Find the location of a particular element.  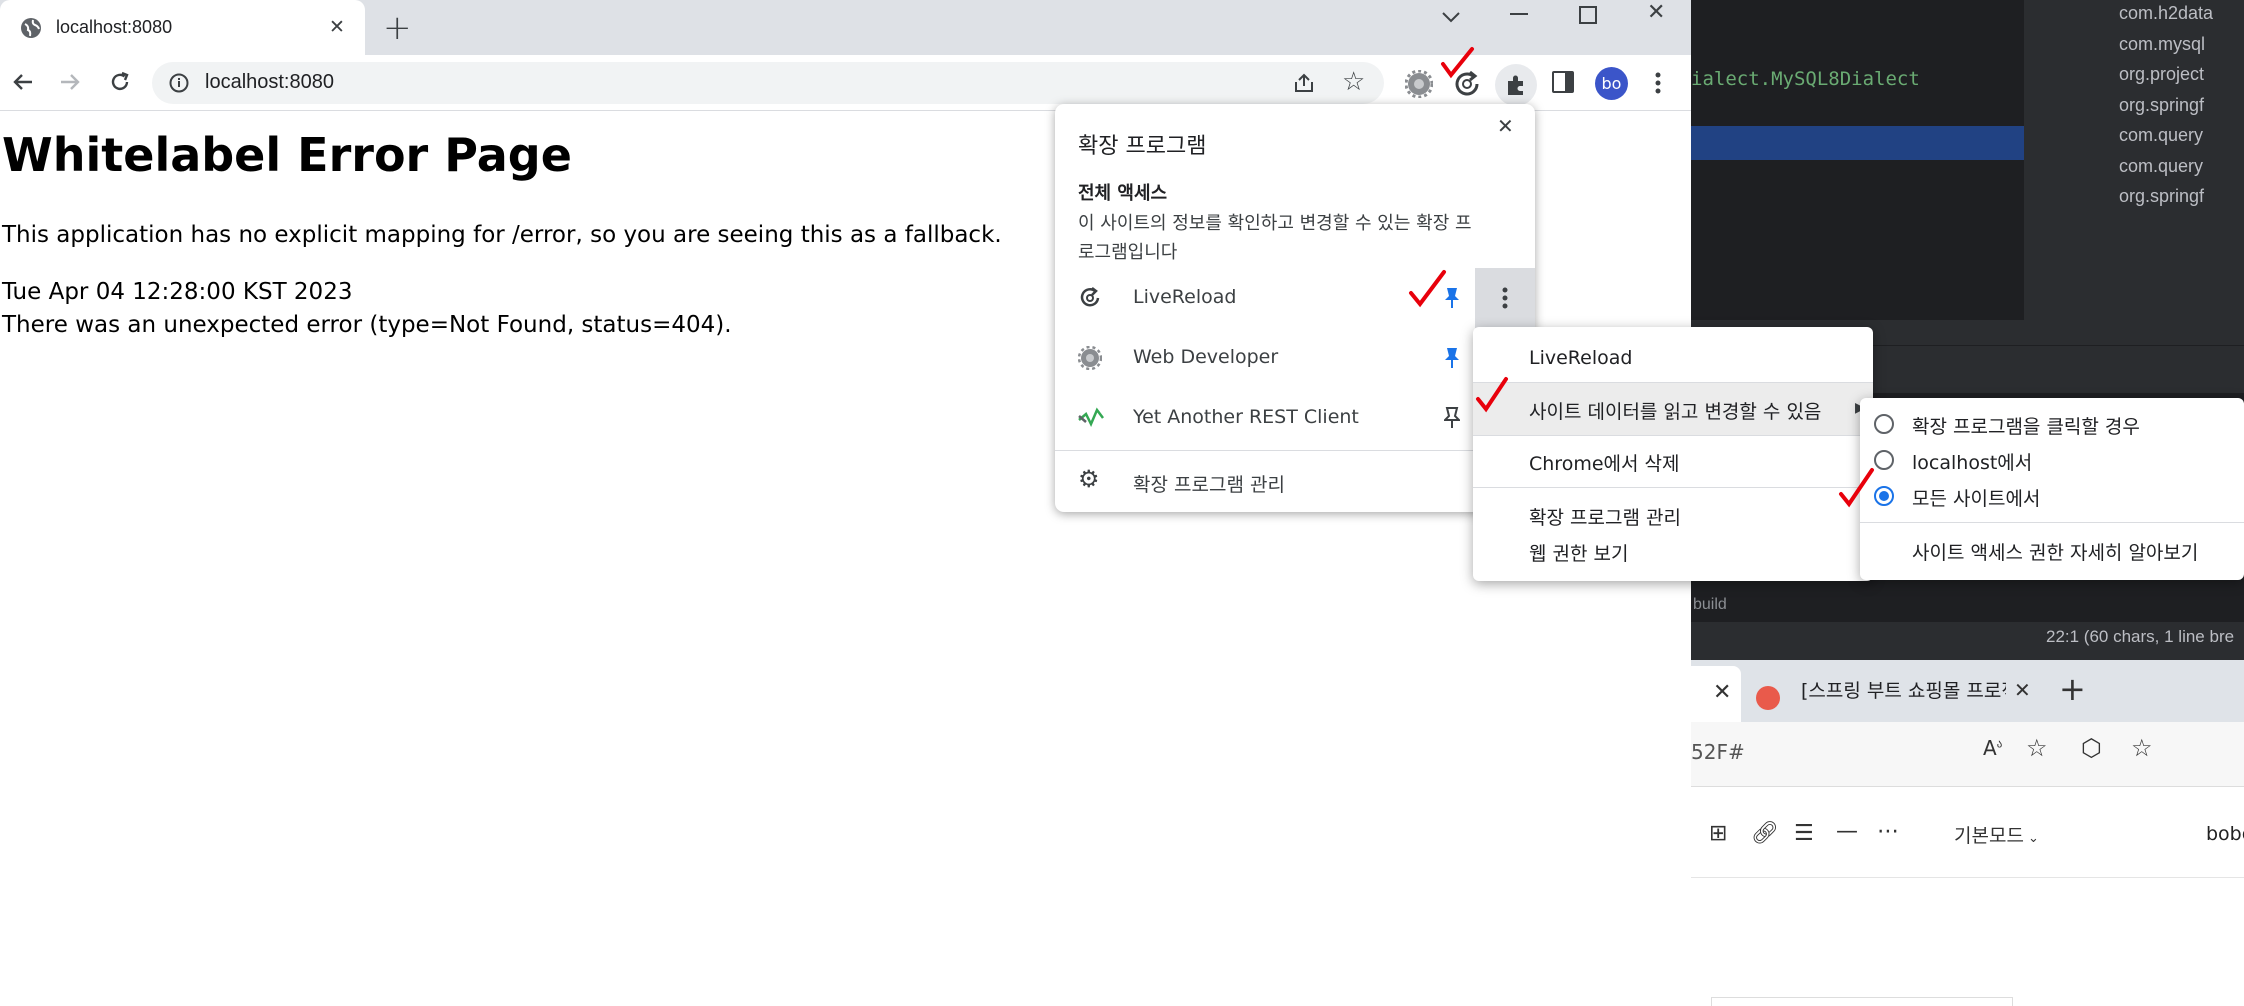

web-developer-toolbar-icon is located at coordinates (1419, 84).